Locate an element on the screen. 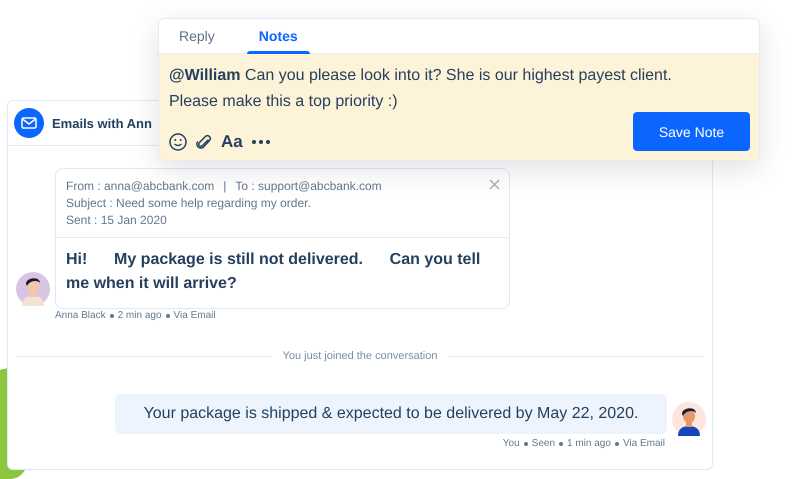  system-message: You just joined the conversation is located at coordinates (360, 356).